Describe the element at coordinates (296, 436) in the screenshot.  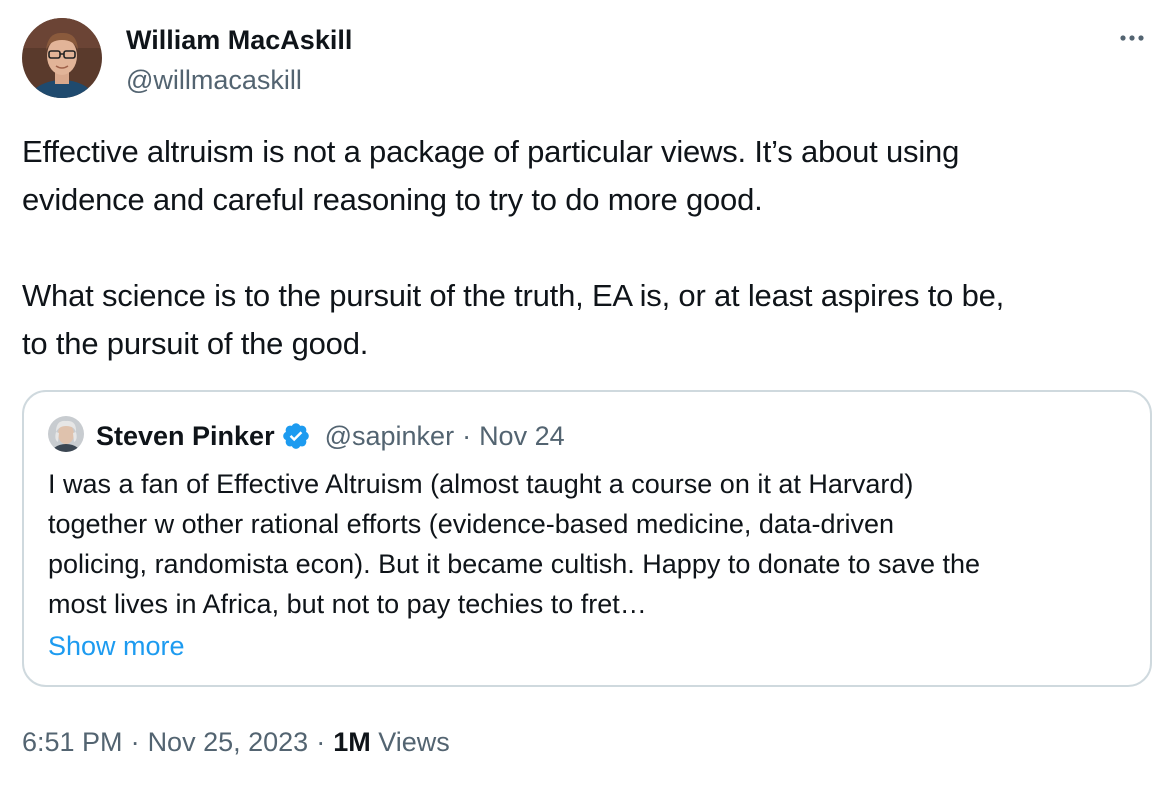
I see `verified-badge-icon` at that location.